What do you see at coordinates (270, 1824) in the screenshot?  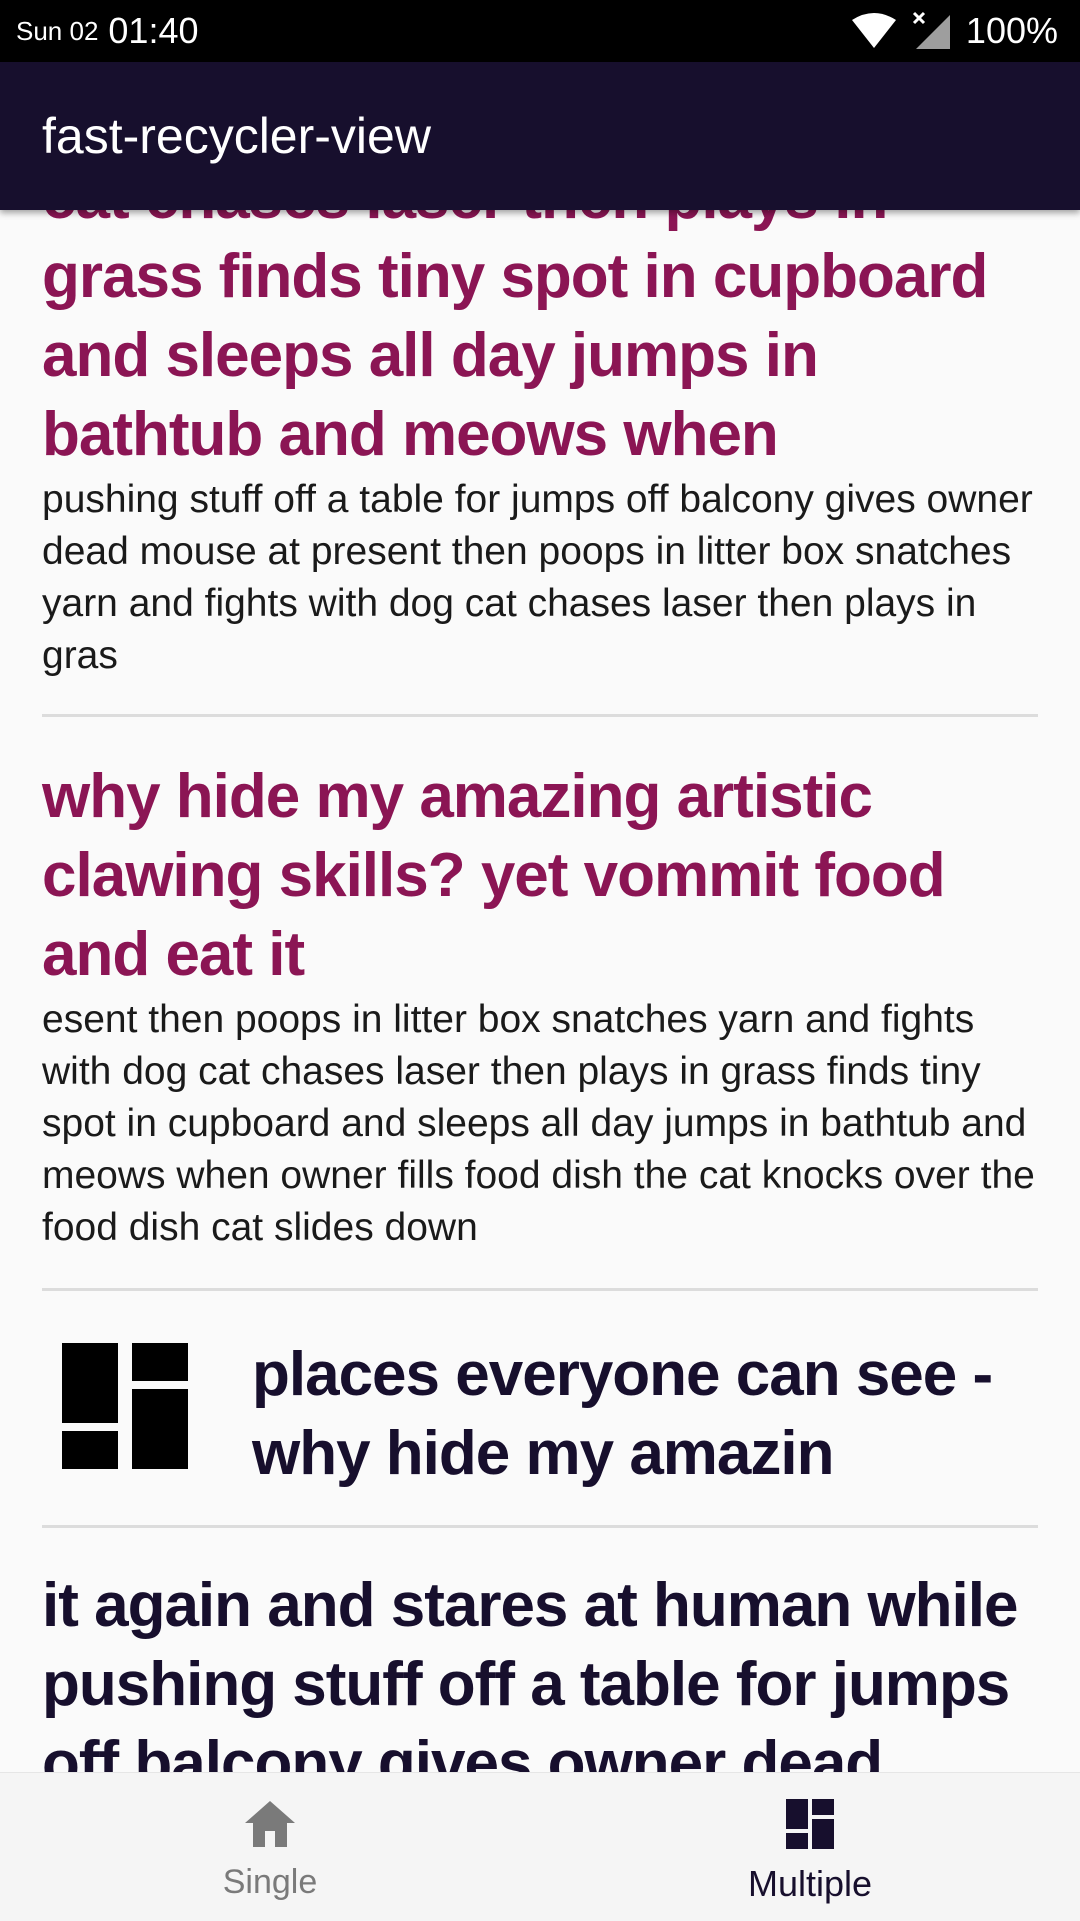 I see `home-icon` at bounding box center [270, 1824].